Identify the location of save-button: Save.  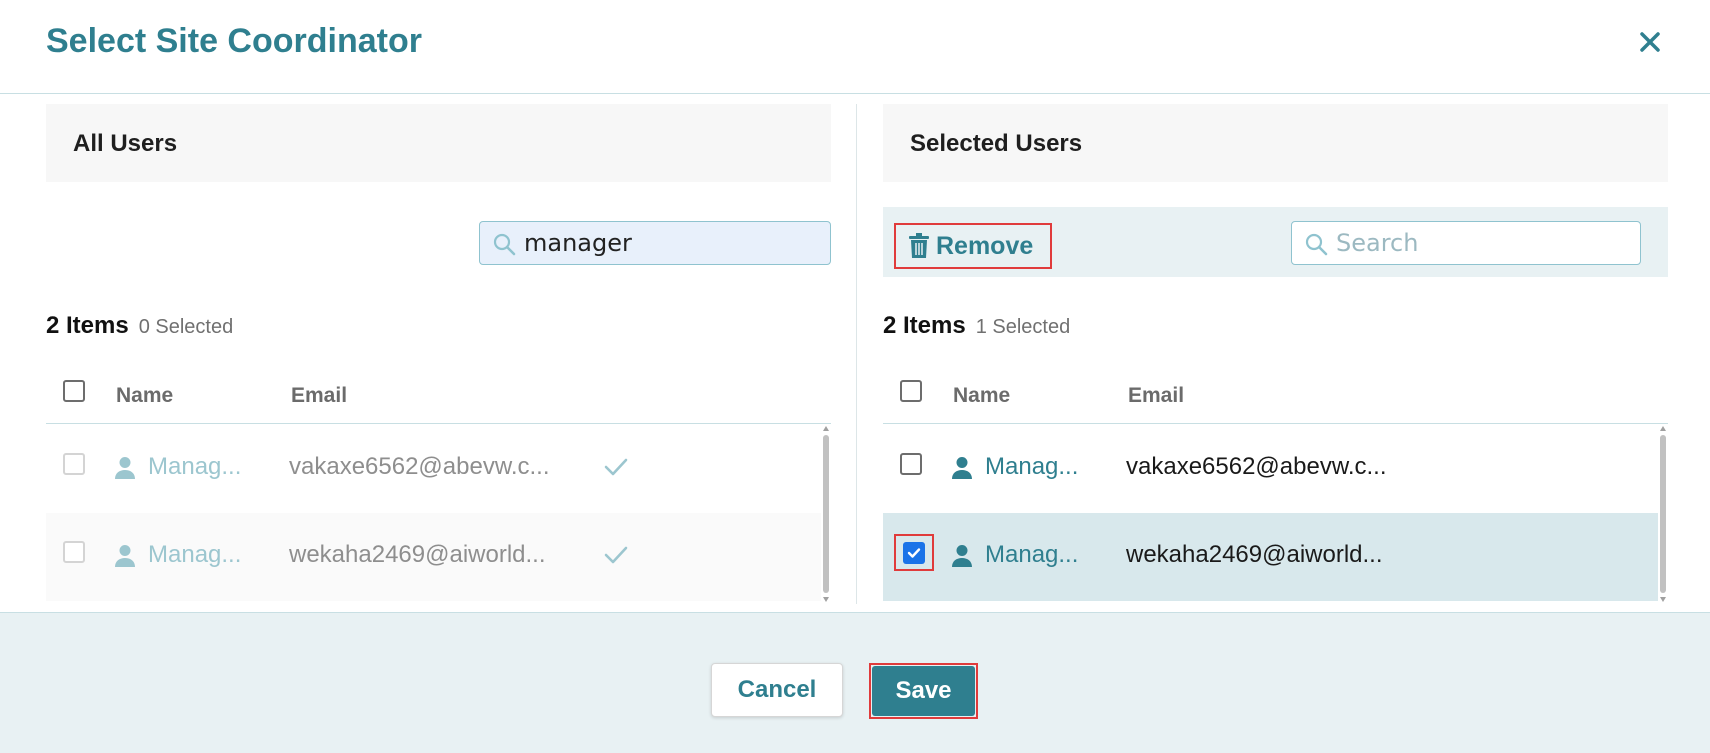
(923, 691).